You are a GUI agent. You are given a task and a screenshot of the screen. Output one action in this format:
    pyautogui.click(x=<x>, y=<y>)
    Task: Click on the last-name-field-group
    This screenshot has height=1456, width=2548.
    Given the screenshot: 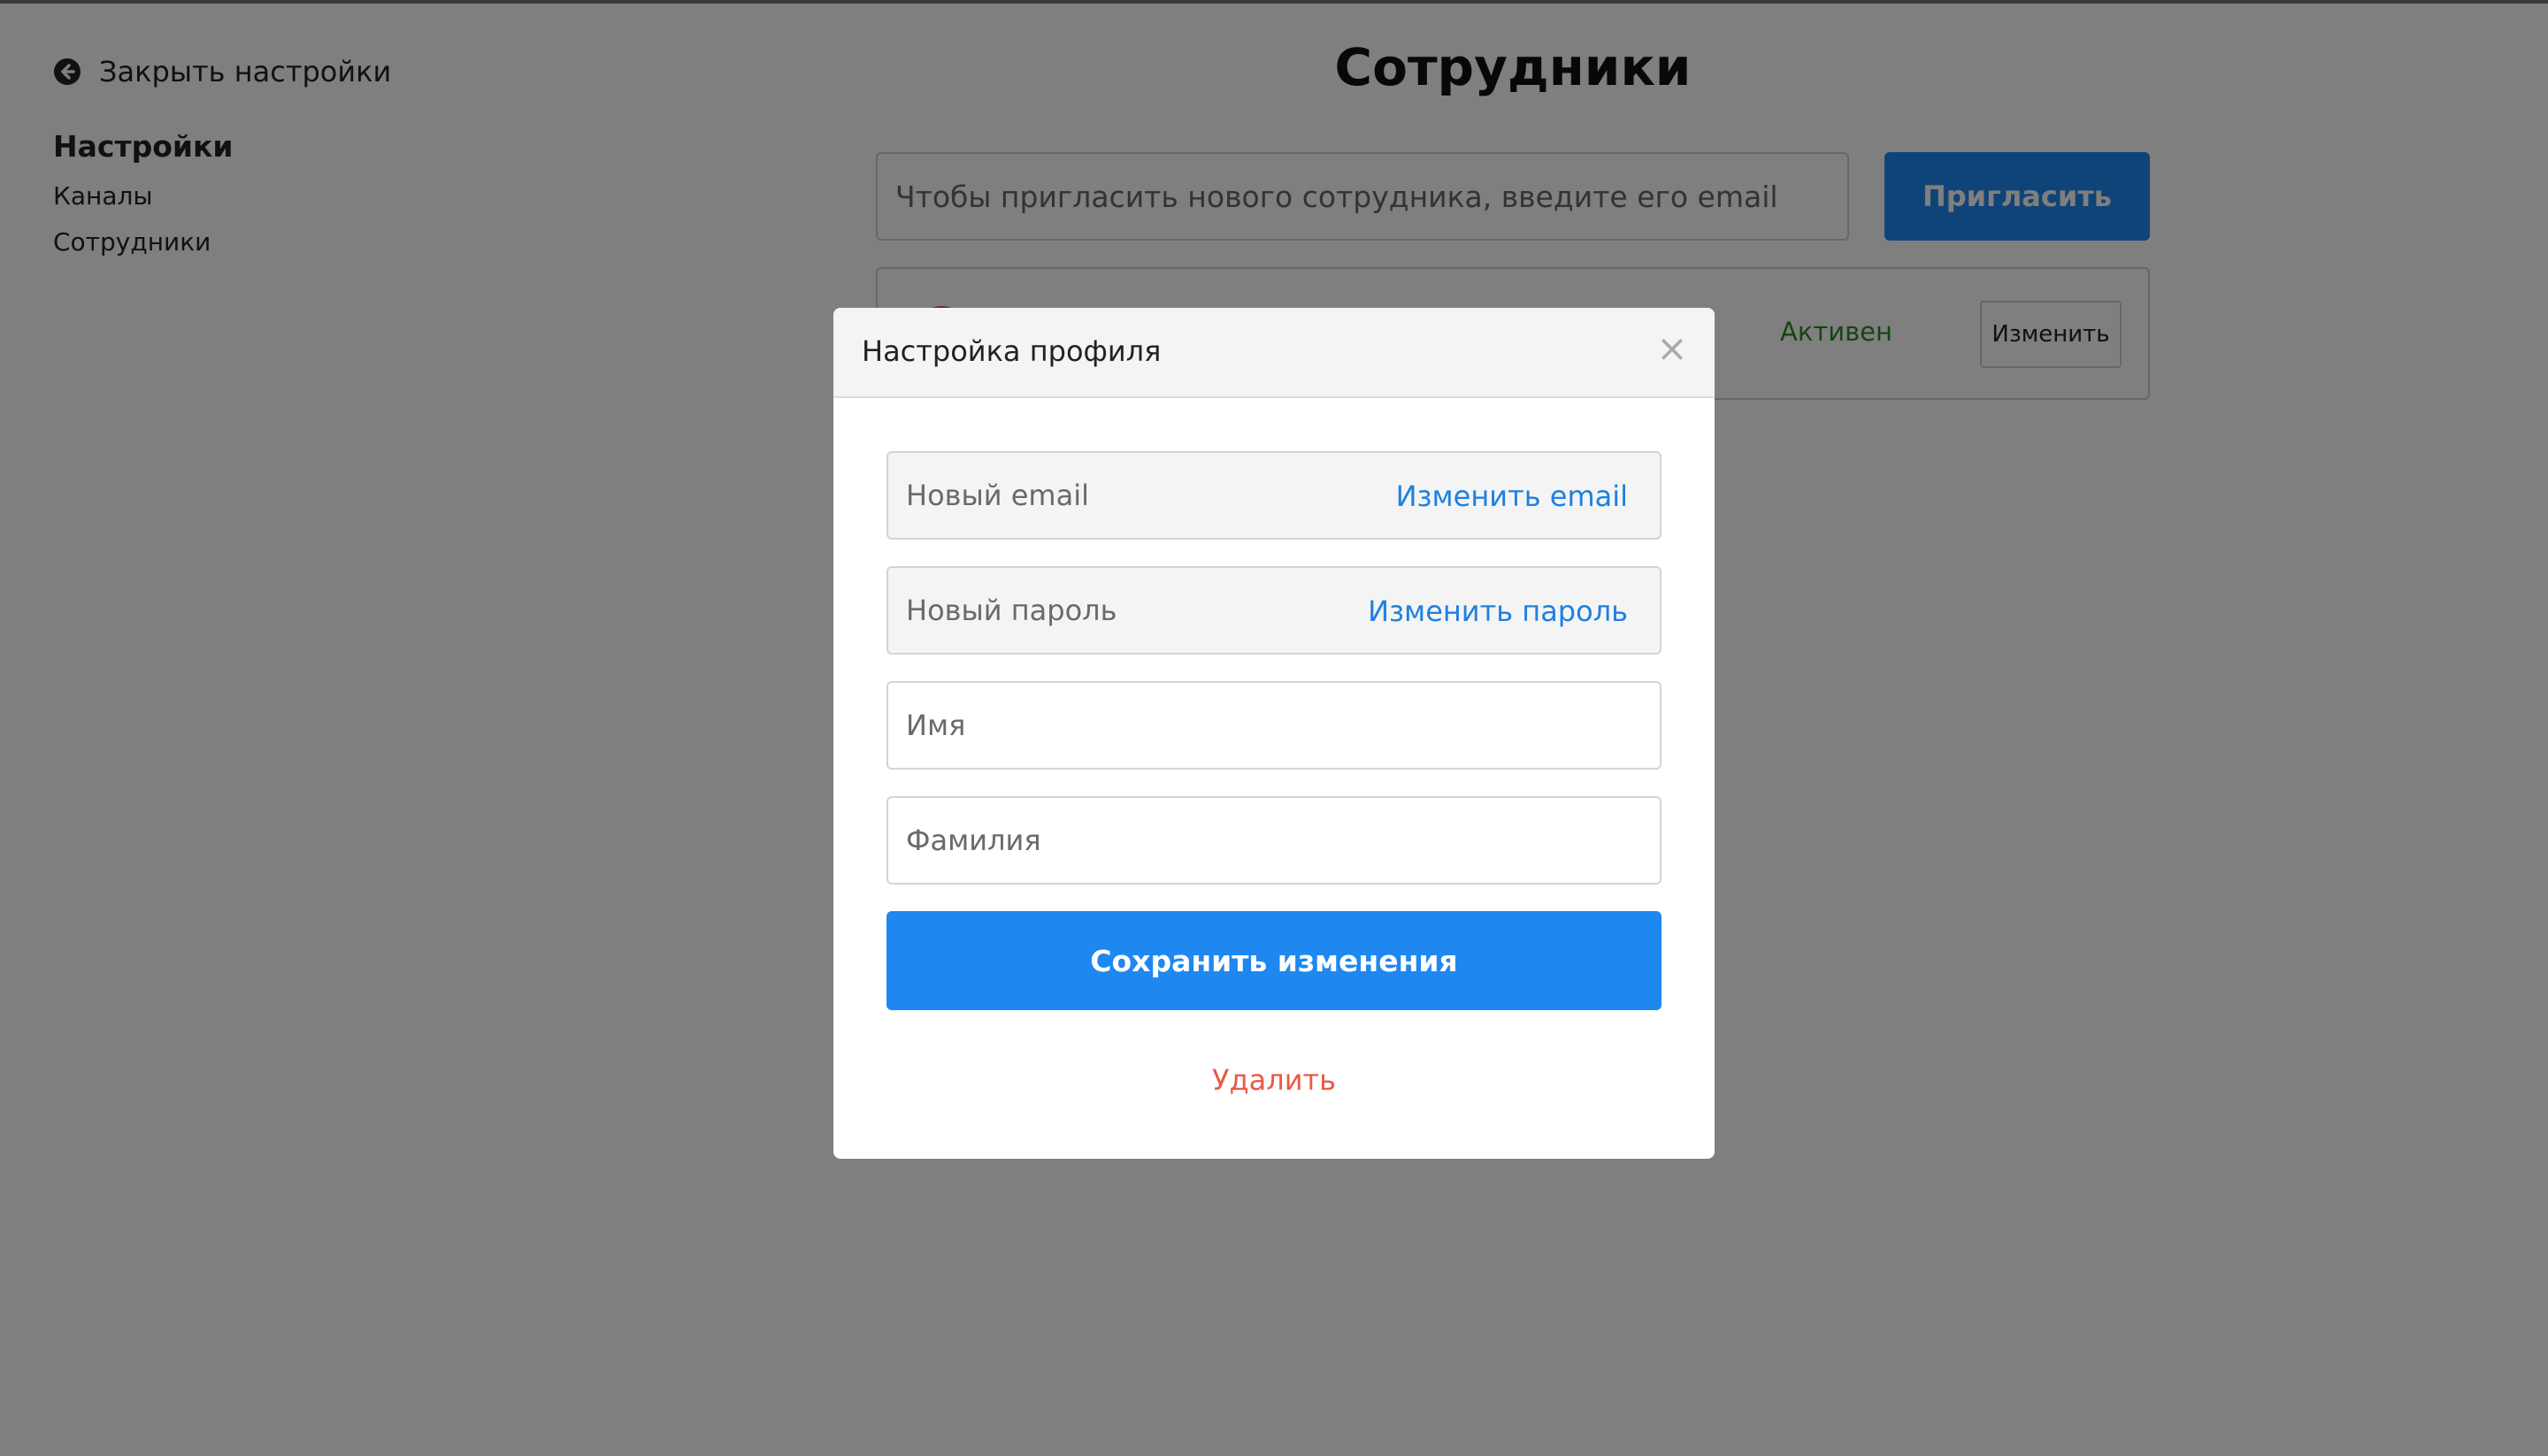 What is the action you would take?
    pyautogui.click(x=1274, y=840)
    